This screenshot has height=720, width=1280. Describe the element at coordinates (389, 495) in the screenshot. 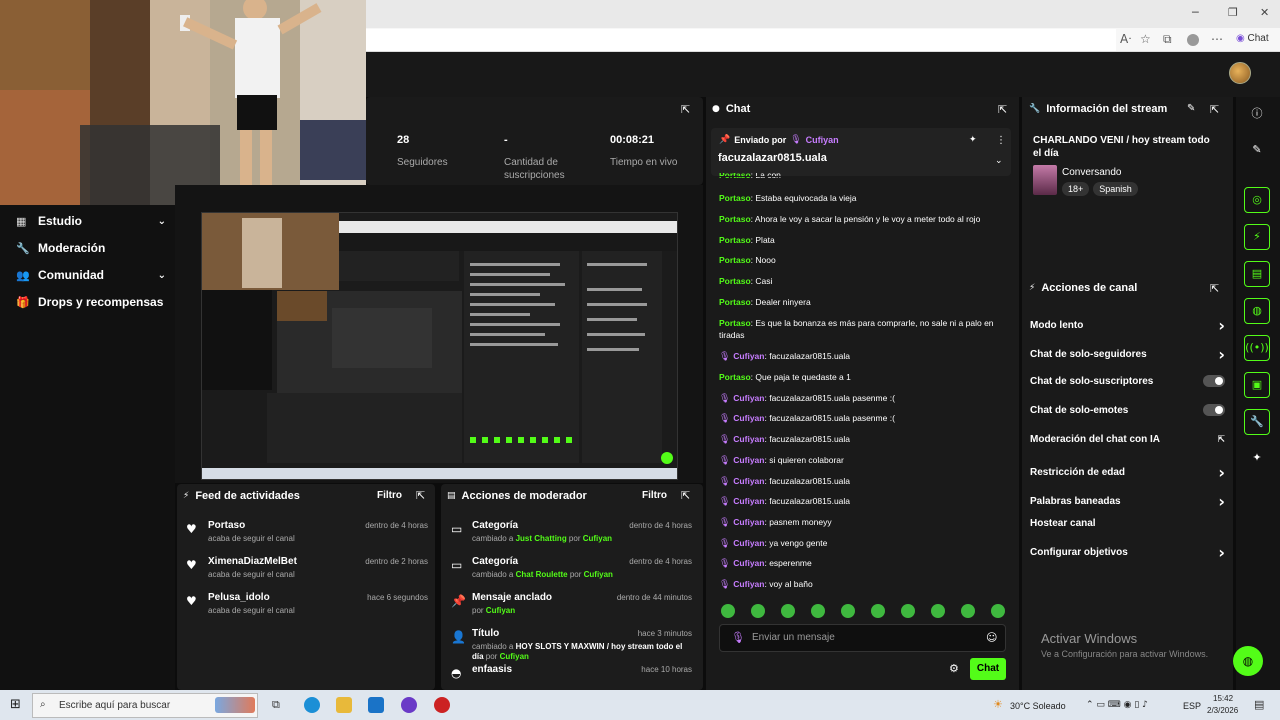

I see `feed-filter-button: Filtro` at that location.